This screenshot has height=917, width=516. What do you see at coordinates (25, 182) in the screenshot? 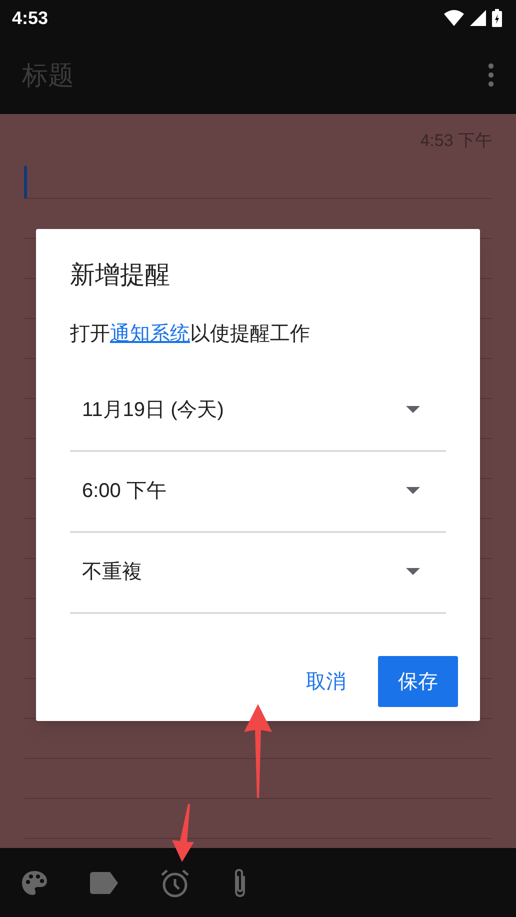
I see `text-cursor` at bounding box center [25, 182].